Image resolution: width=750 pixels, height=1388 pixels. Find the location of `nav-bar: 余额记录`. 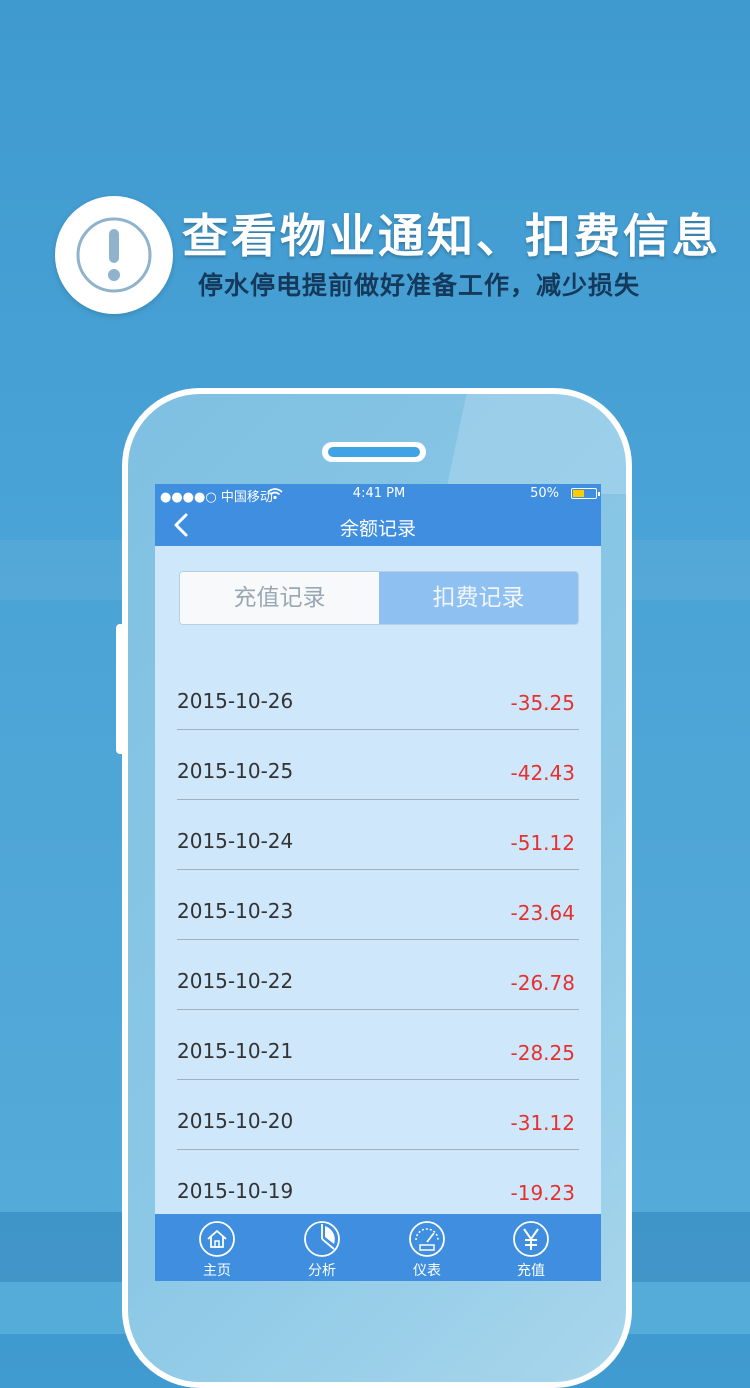

nav-bar: 余额记录 is located at coordinates (378, 525).